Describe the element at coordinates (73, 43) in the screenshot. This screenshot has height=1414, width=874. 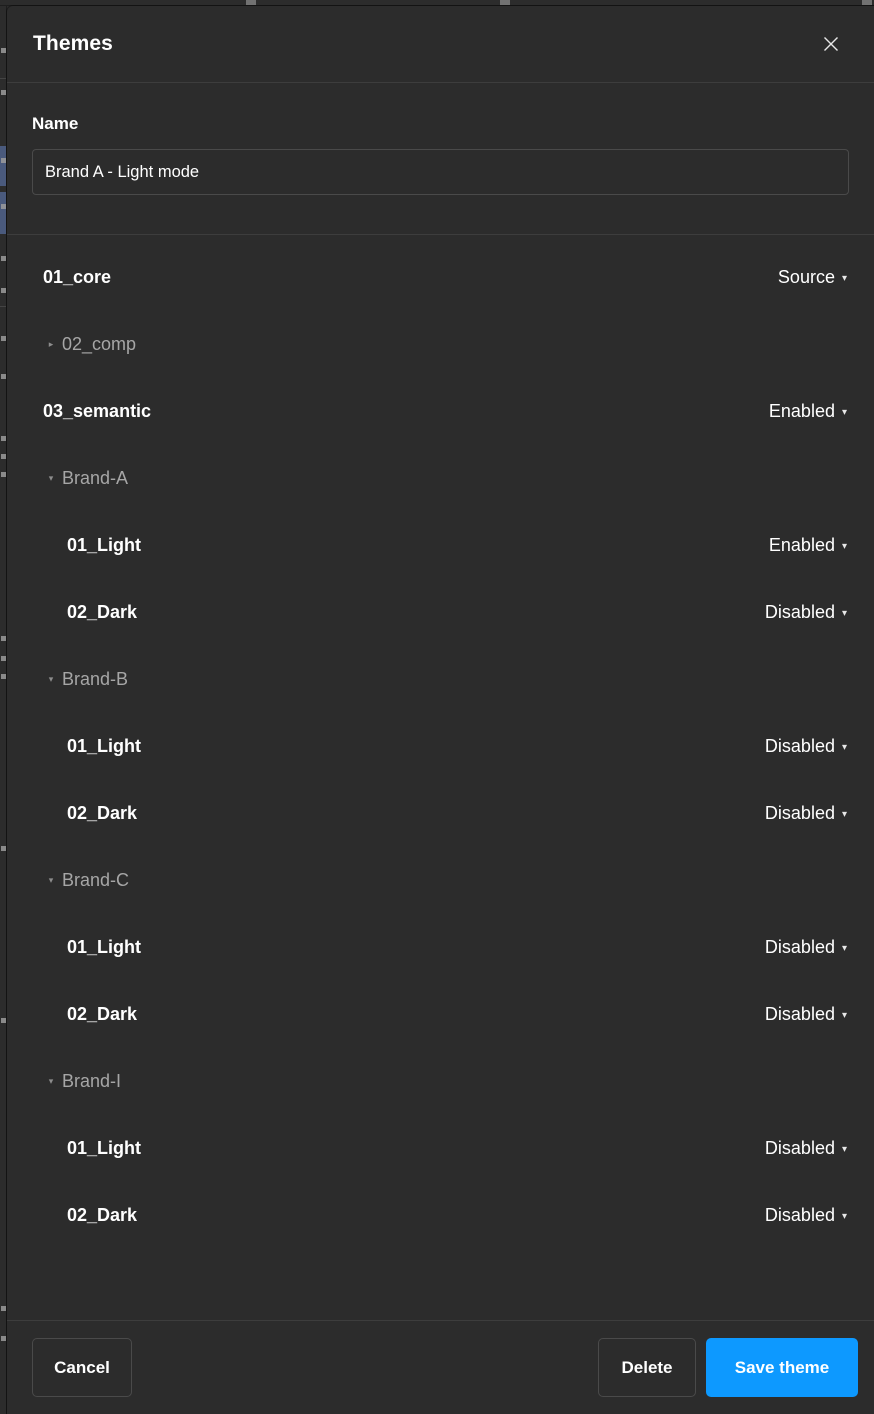
I see `dialog-title: Themes` at that location.